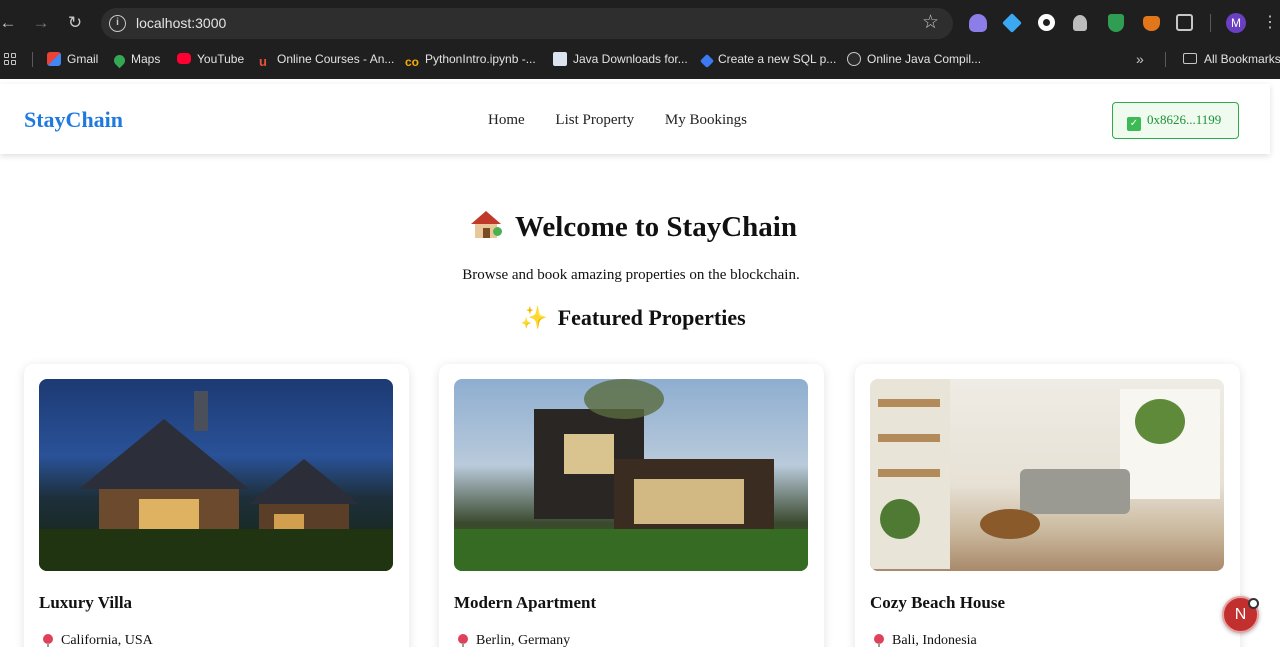 This screenshot has height=647, width=1280. Describe the element at coordinates (1140, 59) in the screenshot. I see `more-bookmarks-icon: »` at that location.